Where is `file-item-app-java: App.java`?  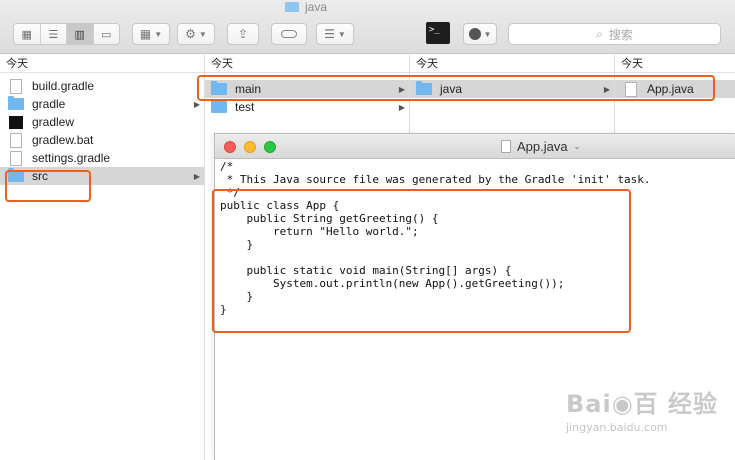 file-item-app-java: App.java is located at coordinates (675, 89).